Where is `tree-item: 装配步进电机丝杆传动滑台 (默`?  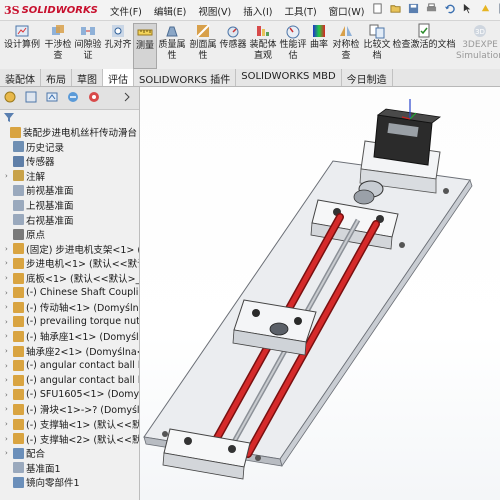
tree-item: 装配步进电机丝杆传动滑台 (默 is located at coordinates (70, 132).